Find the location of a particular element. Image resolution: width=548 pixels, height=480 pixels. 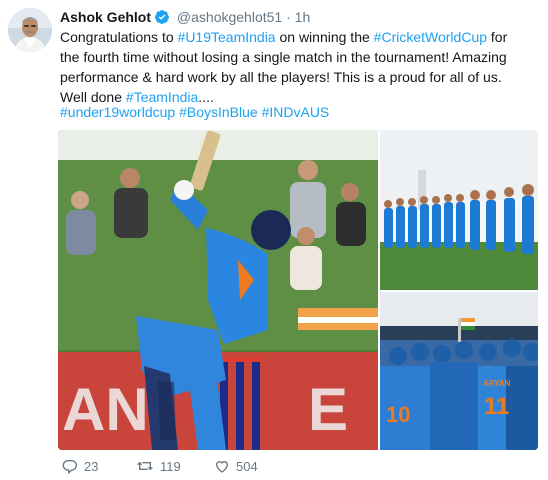

avatar-image is located at coordinates (30, 30).